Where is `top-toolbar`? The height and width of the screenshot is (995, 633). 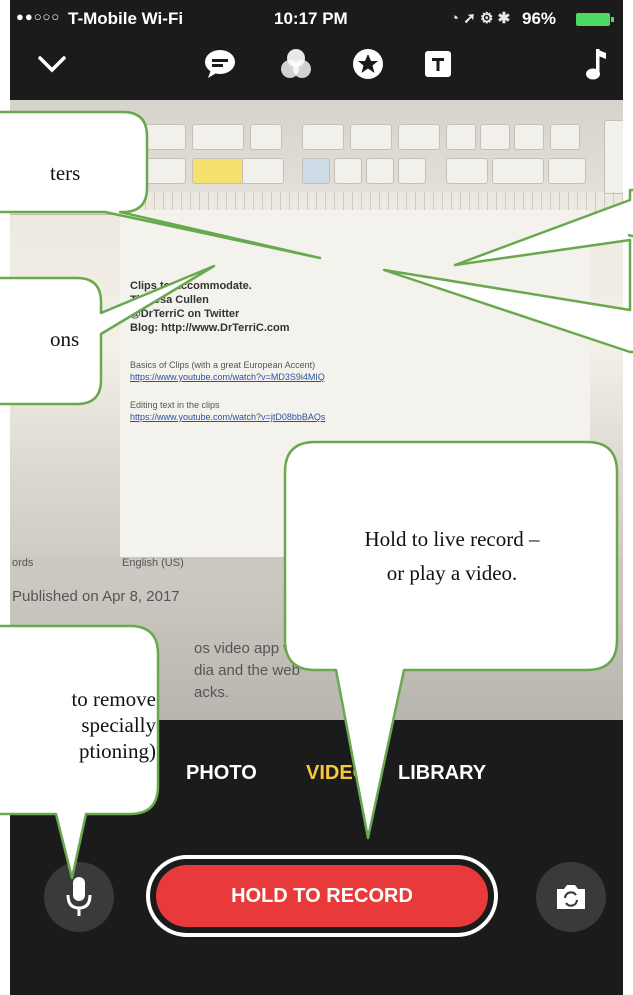
top-toolbar is located at coordinates (316, 69).